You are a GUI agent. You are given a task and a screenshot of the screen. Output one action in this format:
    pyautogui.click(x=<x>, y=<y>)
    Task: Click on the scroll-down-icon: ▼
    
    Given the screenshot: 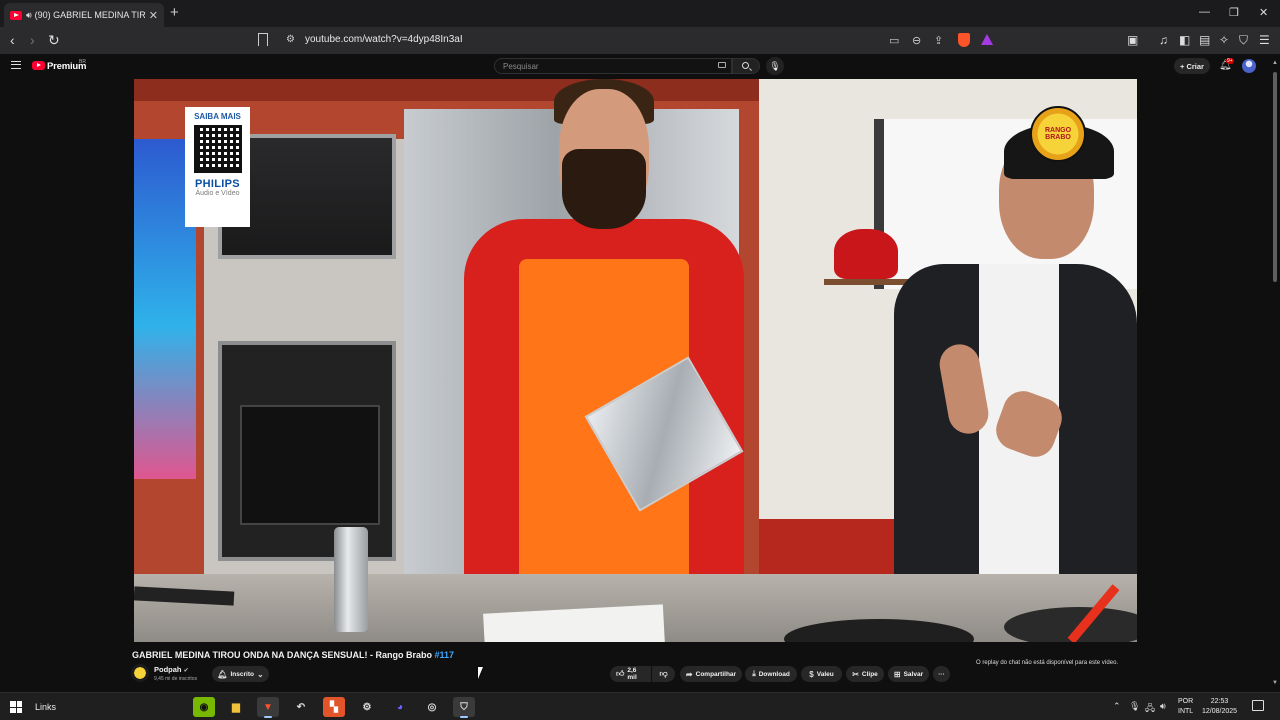 What is the action you would take?
    pyautogui.click(x=1275, y=683)
    